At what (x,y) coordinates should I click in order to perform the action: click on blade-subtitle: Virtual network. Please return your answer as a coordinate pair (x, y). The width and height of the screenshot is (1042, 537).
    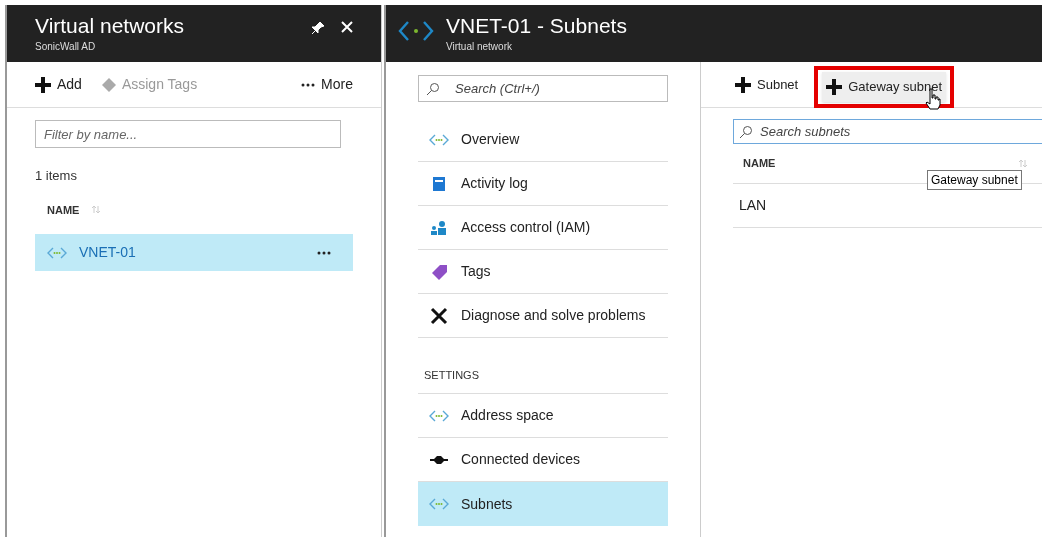
    Looking at the image, I should click on (479, 47).